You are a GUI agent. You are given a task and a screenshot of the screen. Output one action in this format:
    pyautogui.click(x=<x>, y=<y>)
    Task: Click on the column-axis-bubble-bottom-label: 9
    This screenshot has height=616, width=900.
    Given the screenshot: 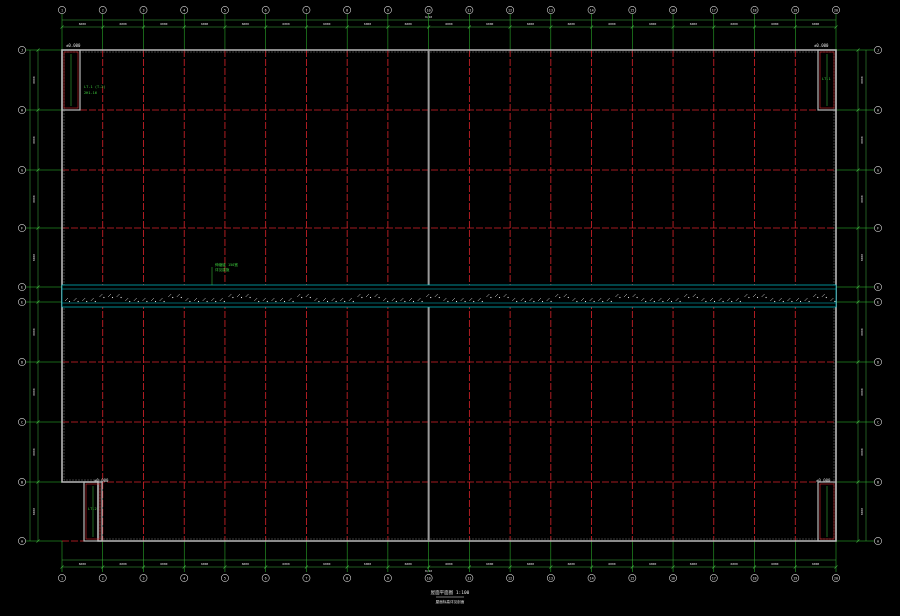 What is the action you would take?
    pyautogui.click(x=388, y=578)
    